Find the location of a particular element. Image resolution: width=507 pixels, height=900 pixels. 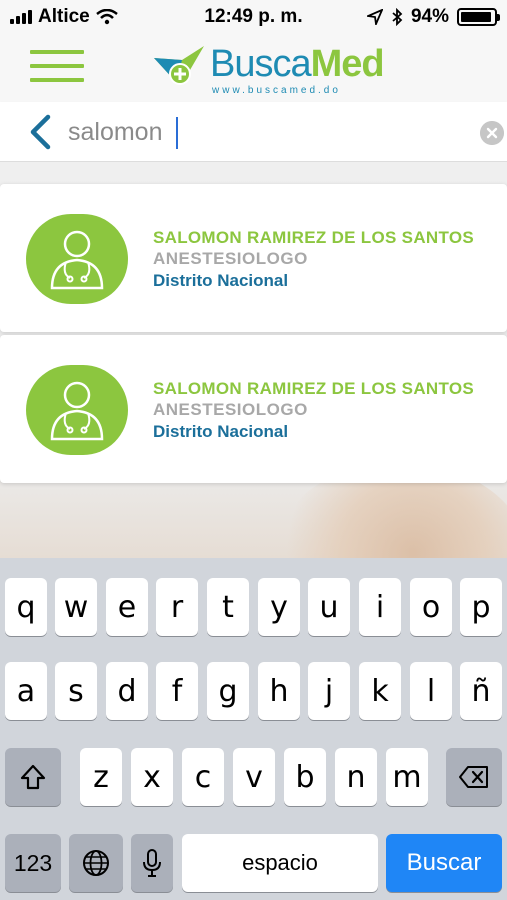

search-bar is located at coordinates (253, 132).